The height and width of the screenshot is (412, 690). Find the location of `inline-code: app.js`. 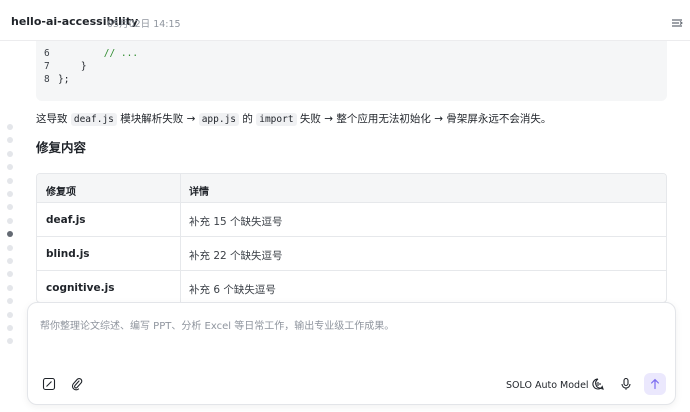

inline-code: app.js is located at coordinates (219, 119).